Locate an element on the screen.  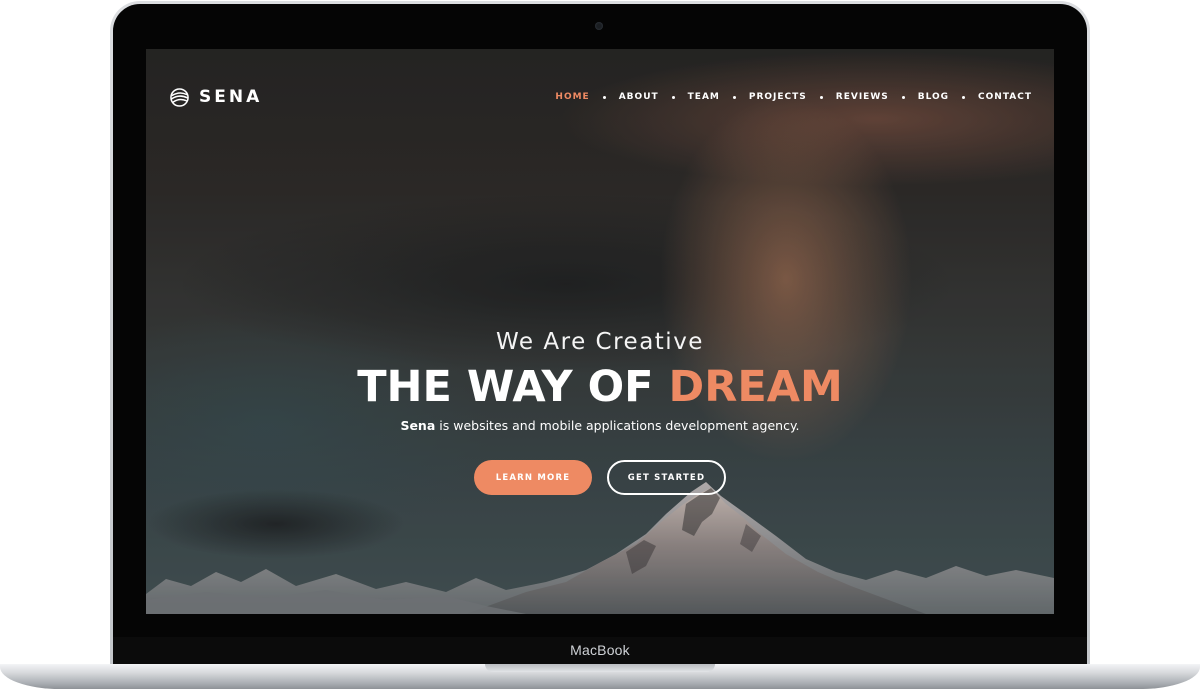
hero-subtitle-brand: Sena is located at coordinates (418, 425).